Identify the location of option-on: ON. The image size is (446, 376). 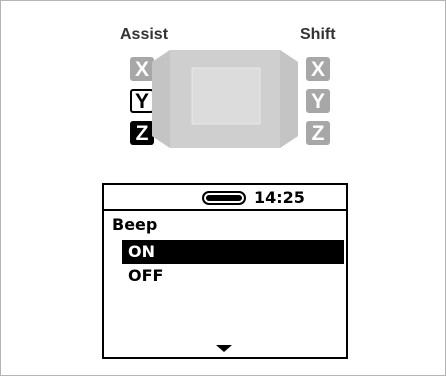
(233, 252).